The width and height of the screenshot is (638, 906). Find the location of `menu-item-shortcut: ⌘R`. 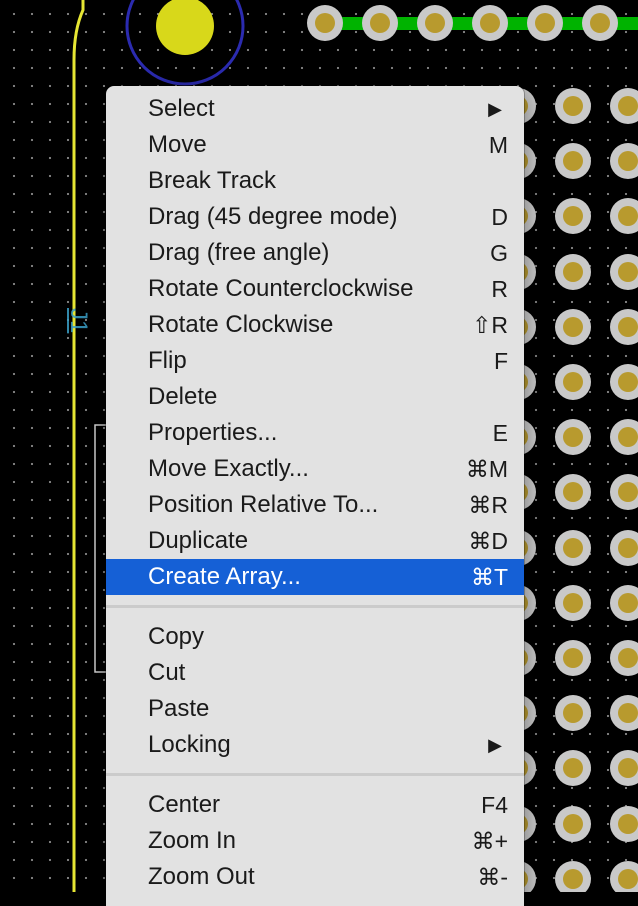

menu-item-shortcut: ⌘R is located at coordinates (488, 505).